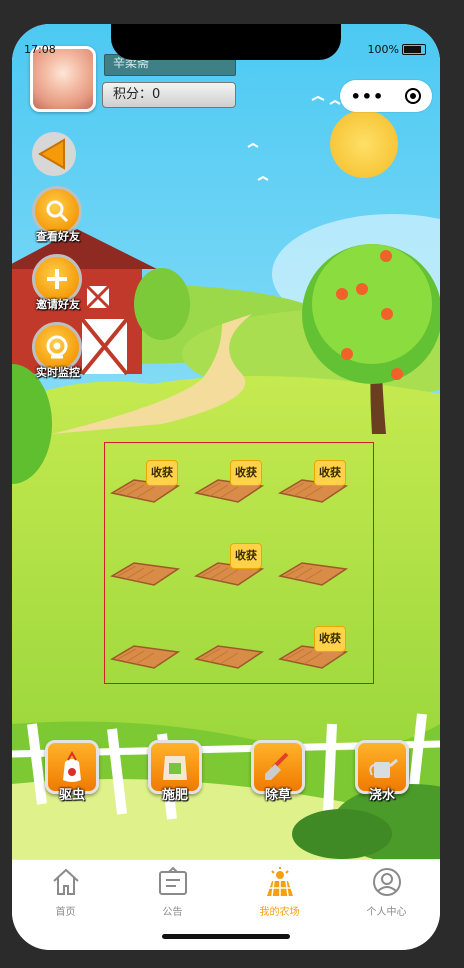 This screenshot has height=968, width=464. Describe the element at coordinates (57, 347) in the screenshot. I see `camera-icon` at that location.